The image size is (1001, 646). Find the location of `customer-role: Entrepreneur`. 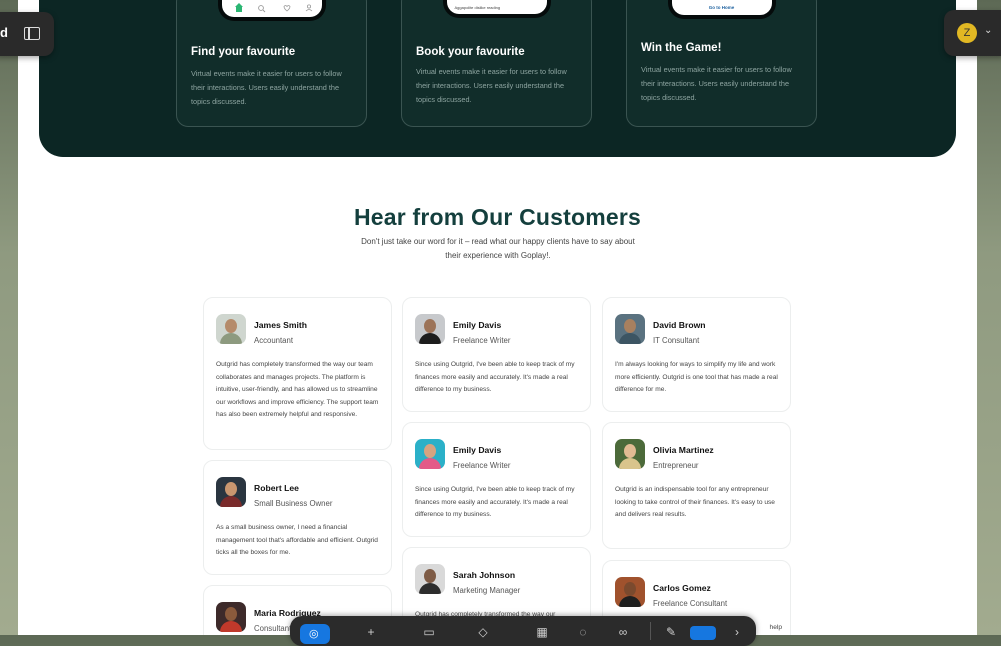

customer-role: Entrepreneur is located at coordinates (676, 465).